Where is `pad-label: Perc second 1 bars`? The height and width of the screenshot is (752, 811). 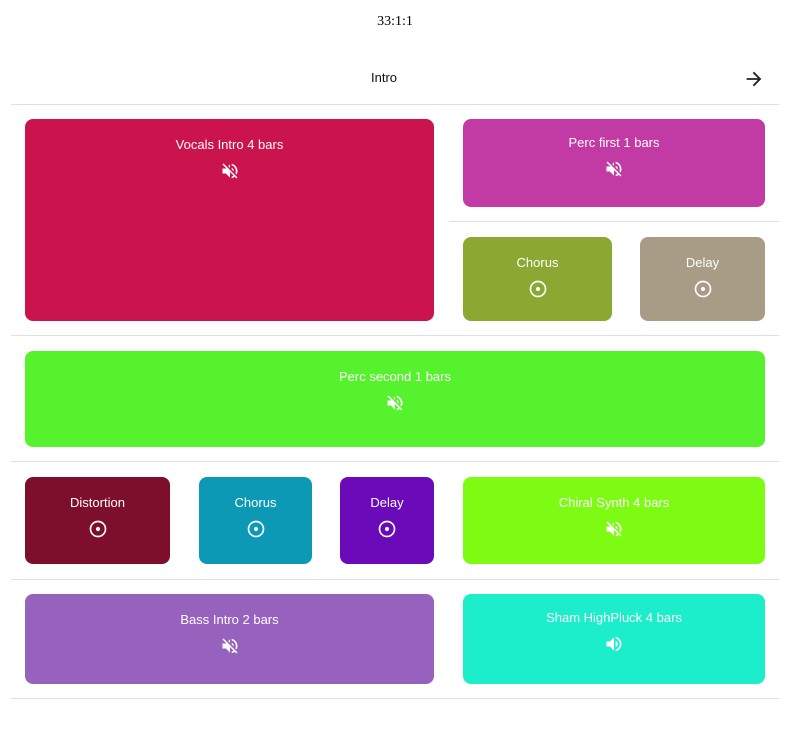 pad-label: Perc second 1 bars is located at coordinates (394, 376).